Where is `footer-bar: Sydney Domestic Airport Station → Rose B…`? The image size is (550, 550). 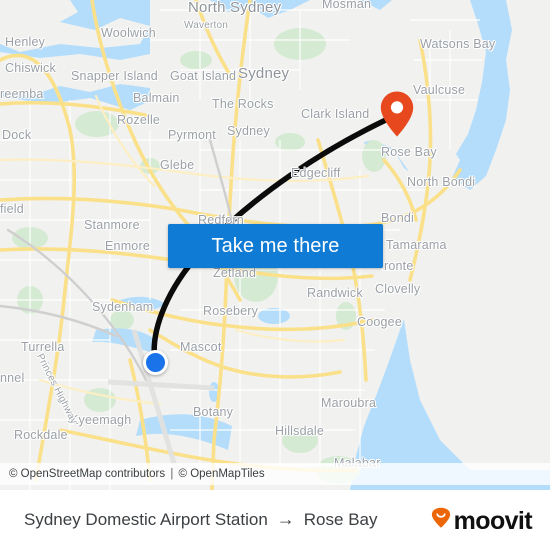 footer-bar: Sydney Domestic Airport Station → Rose B… is located at coordinates (275, 520).